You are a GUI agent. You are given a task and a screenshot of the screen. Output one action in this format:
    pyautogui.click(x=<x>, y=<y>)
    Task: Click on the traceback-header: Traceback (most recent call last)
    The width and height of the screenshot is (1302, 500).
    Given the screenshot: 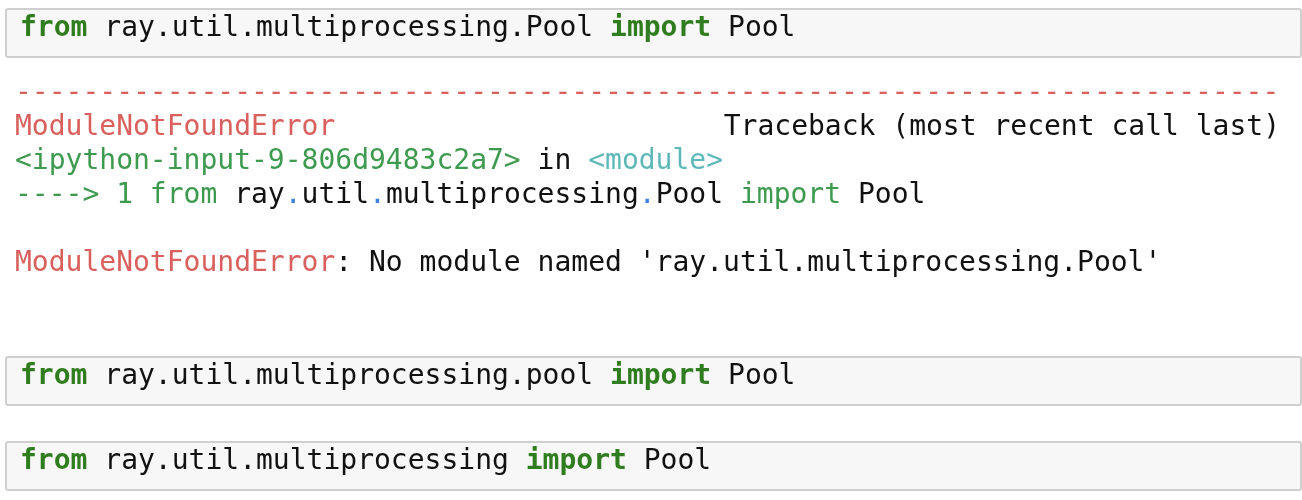 What is the action you would take?
    pyautogui.click(x=1001, y=126)
    